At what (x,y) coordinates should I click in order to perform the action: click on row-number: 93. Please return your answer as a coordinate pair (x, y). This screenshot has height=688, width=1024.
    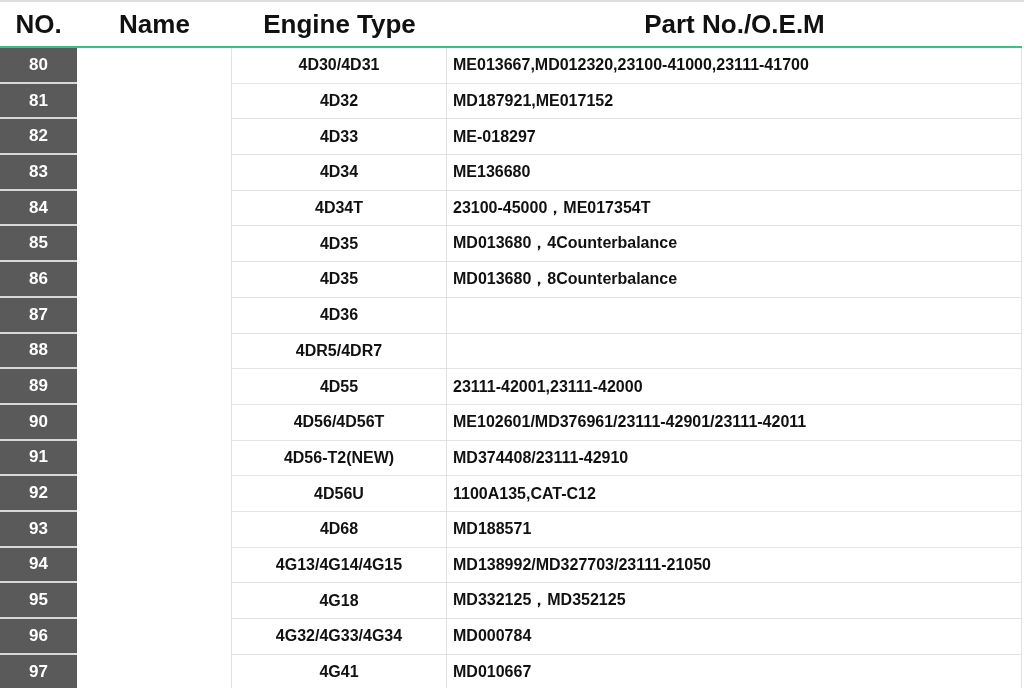
    Looking at the image, I should click on (38, 529).